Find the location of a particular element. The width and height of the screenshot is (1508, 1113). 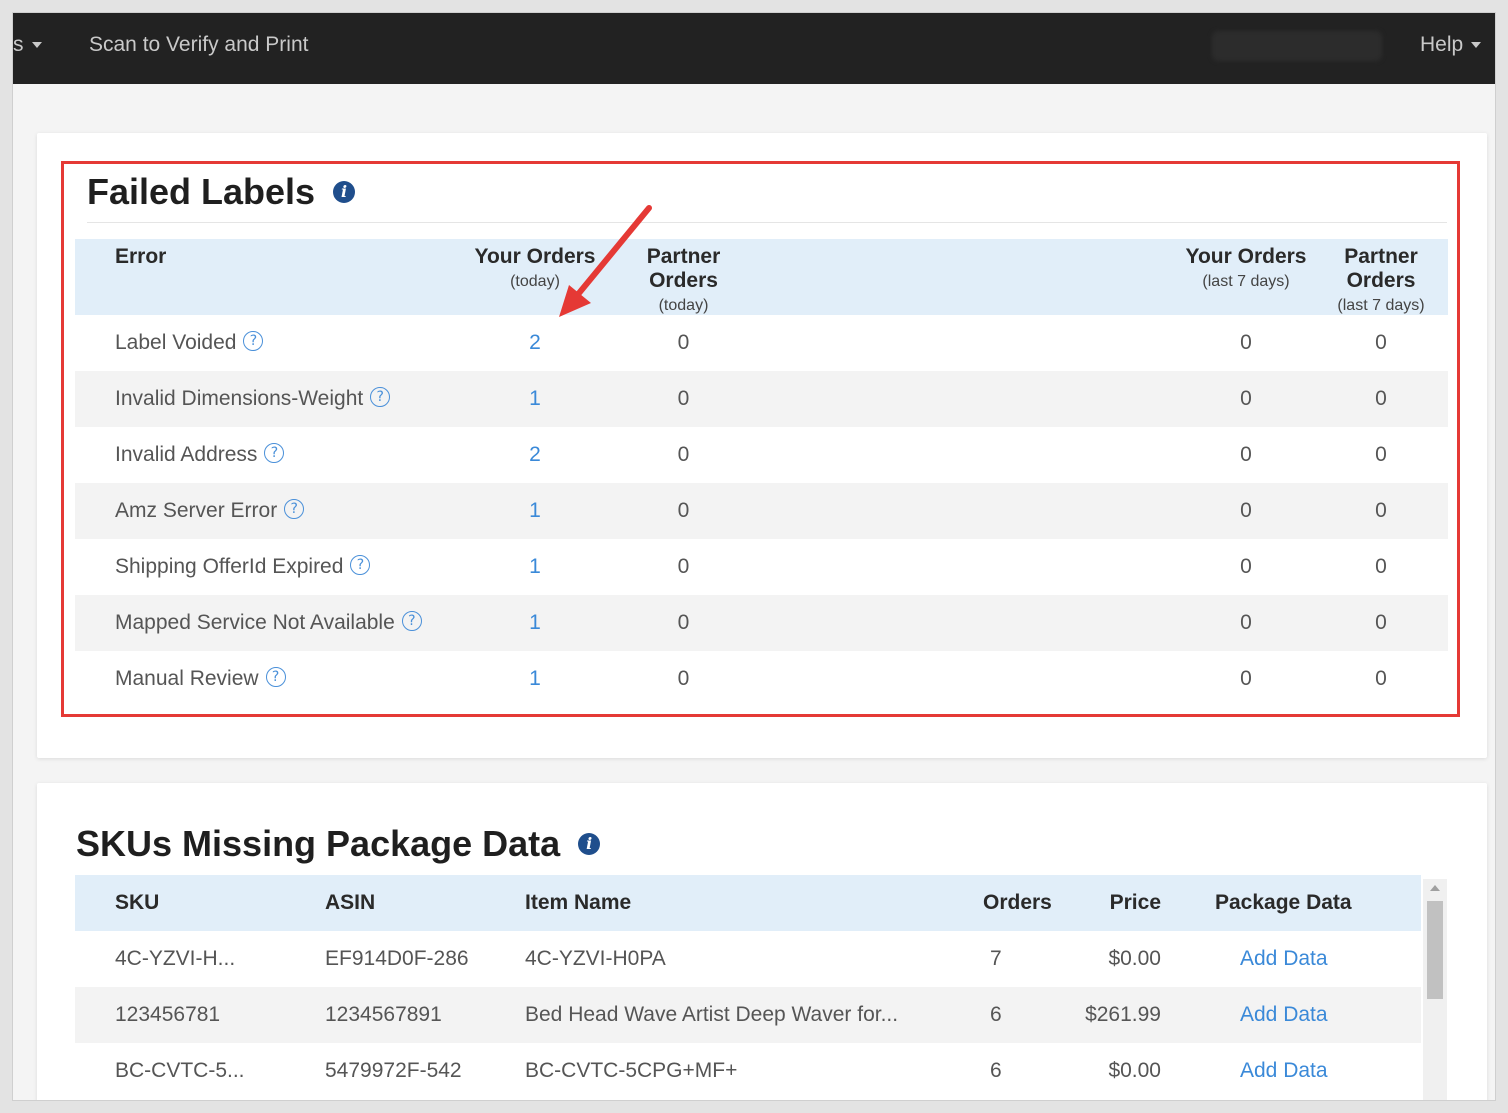

item-name-cell: 4C-YZVI-H0PA is located at coordinates (595, 958).